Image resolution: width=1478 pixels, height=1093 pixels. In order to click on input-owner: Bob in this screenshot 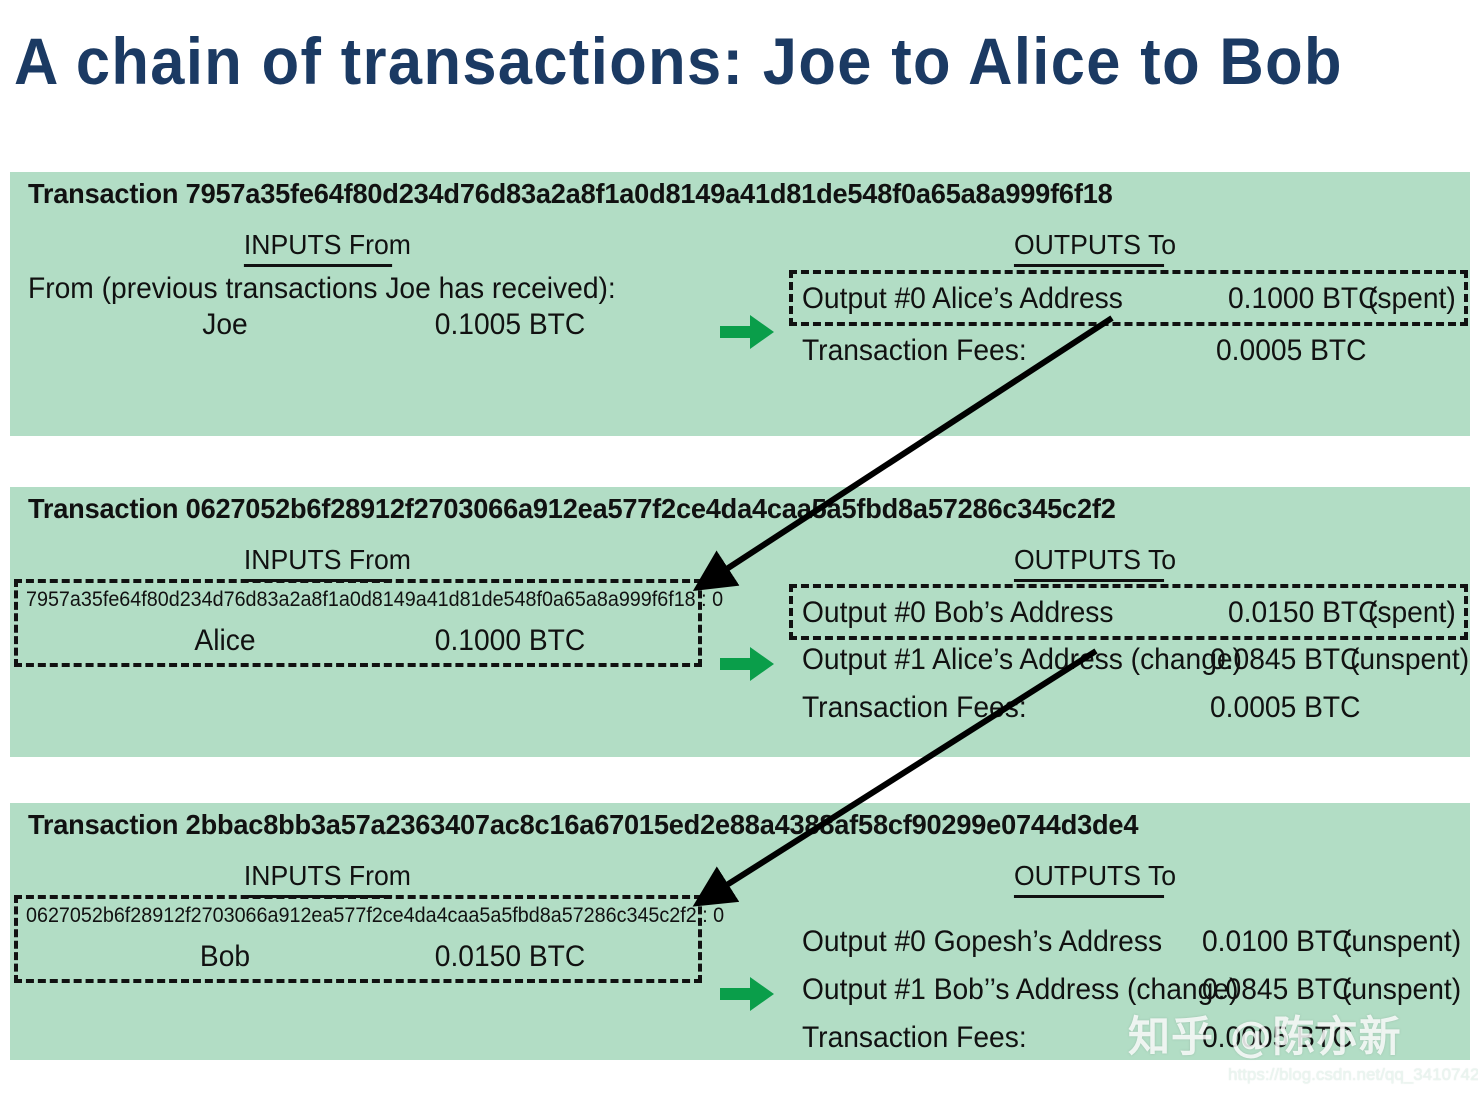, I will do `click(225, 956)`.